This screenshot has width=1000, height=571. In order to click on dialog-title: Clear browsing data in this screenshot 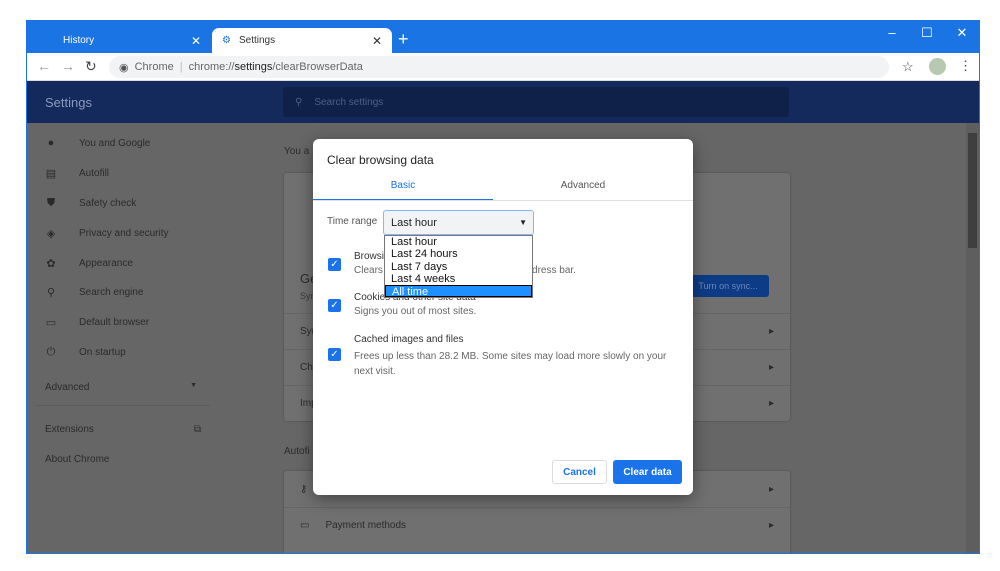, I will do `click(380, 160)`.